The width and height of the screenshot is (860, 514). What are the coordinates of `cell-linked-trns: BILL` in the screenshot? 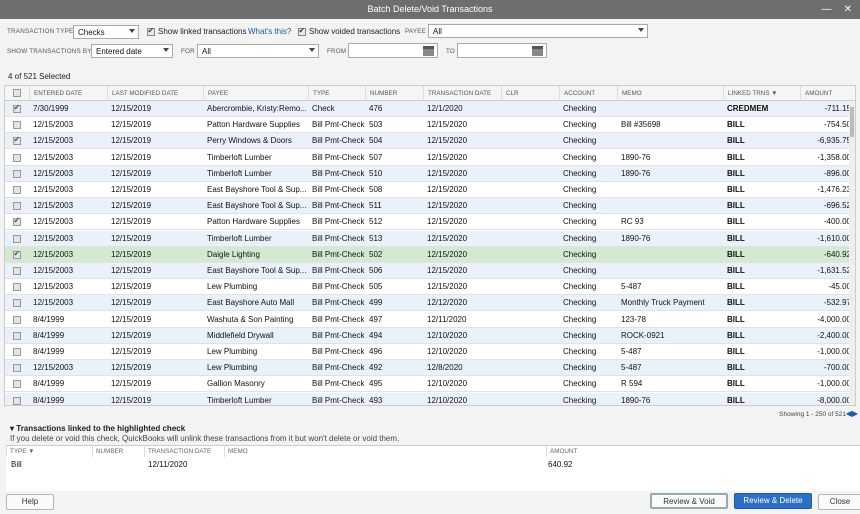 It's located at (736, 384).